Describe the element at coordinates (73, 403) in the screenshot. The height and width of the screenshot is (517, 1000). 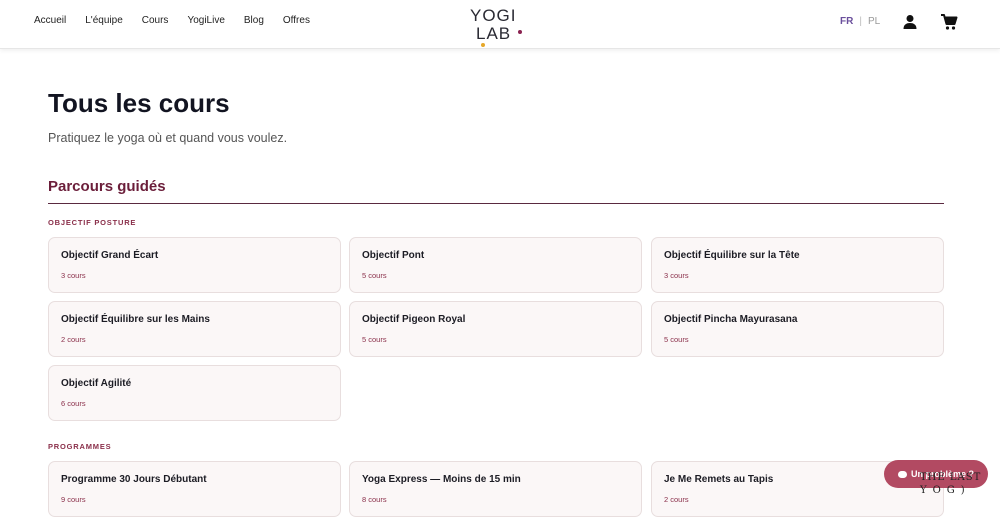
I see `card-count: 6 cours` at that location.